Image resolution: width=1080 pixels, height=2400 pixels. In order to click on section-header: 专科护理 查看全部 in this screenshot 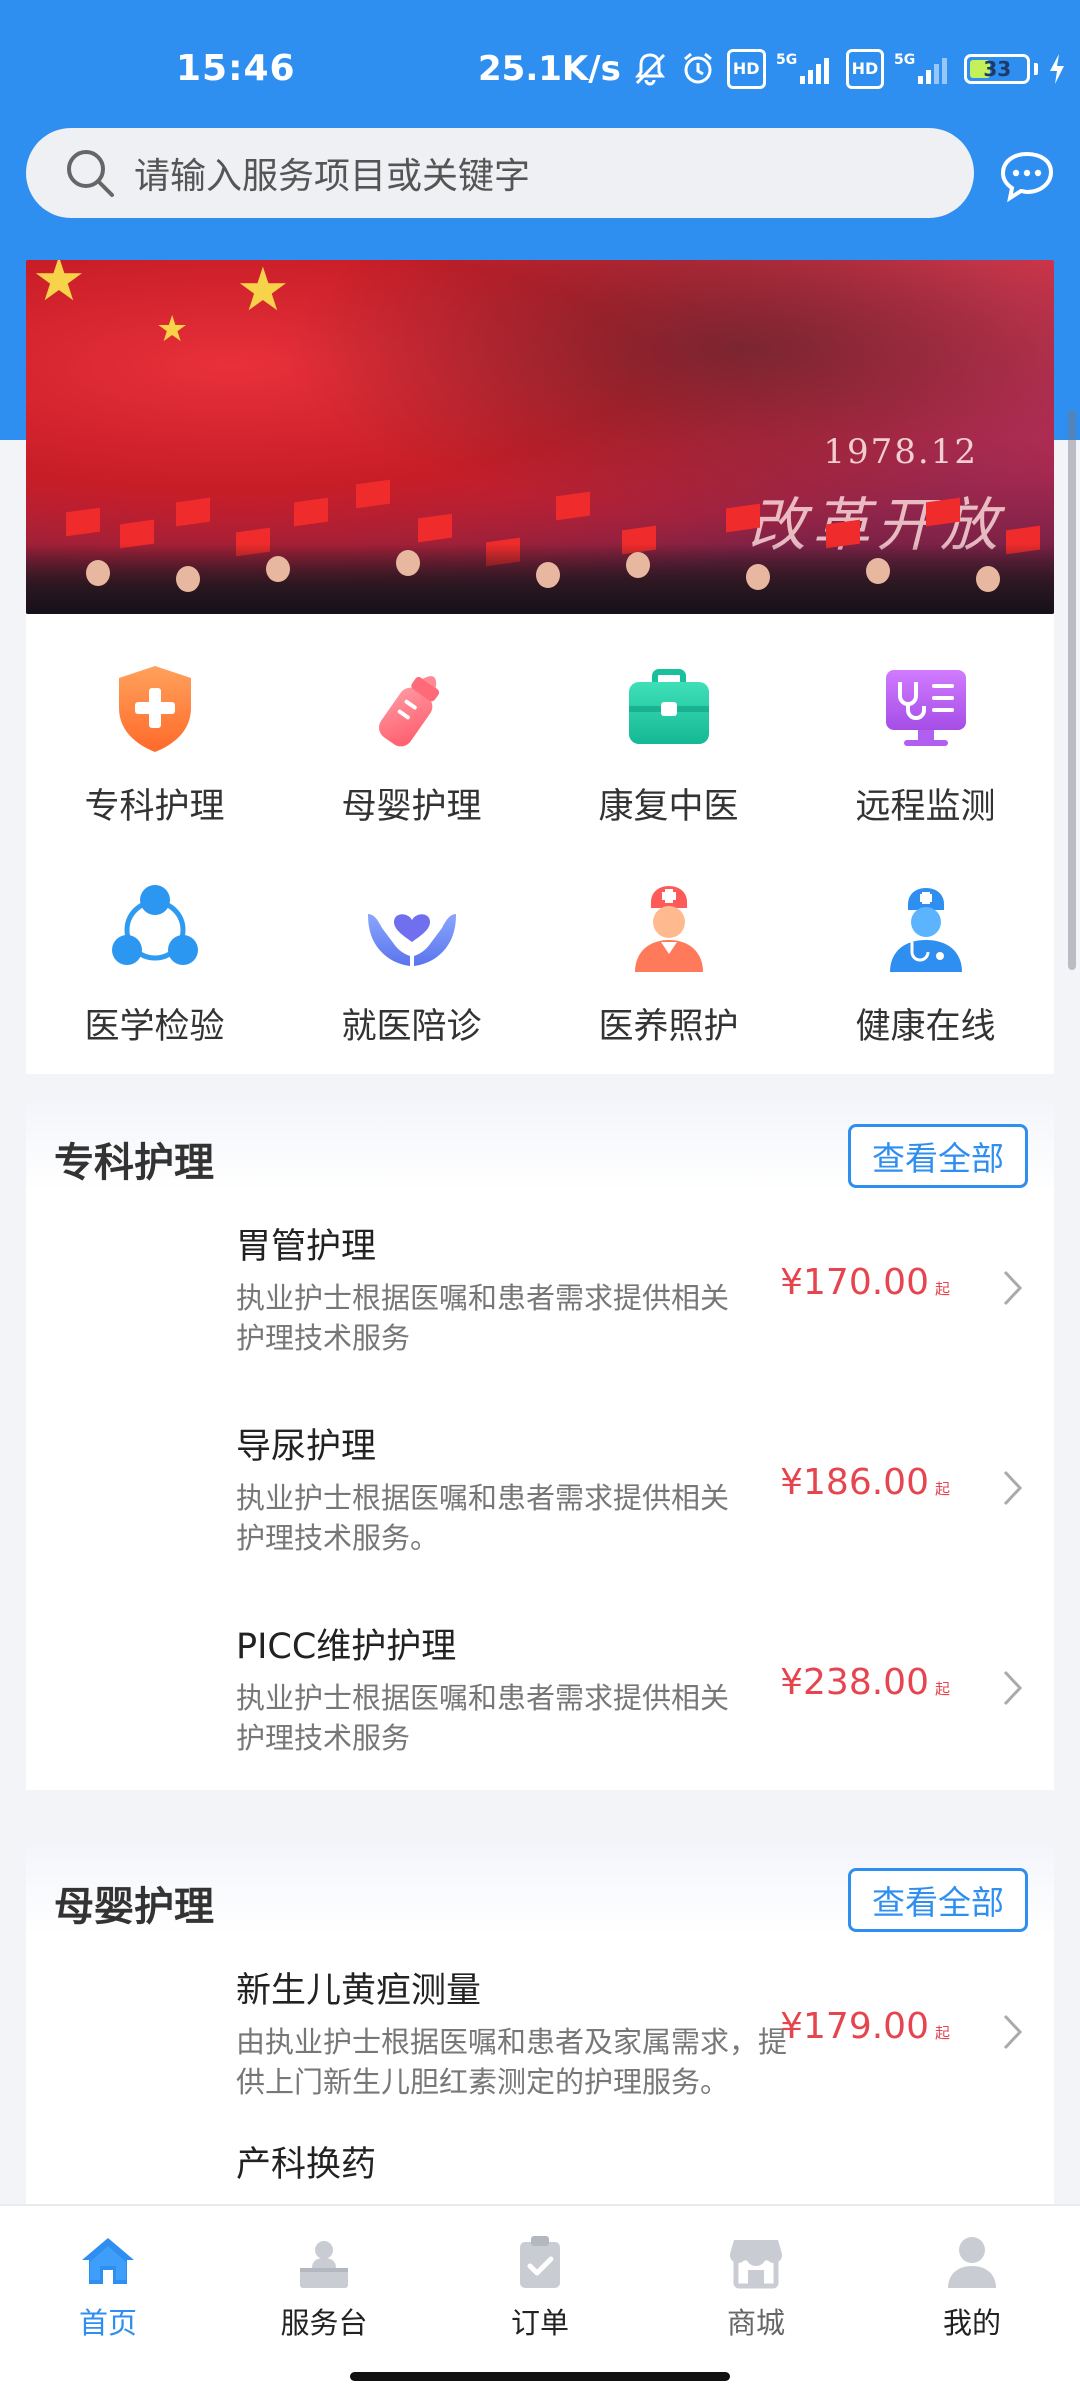, I will do `click(540, 1146)`.